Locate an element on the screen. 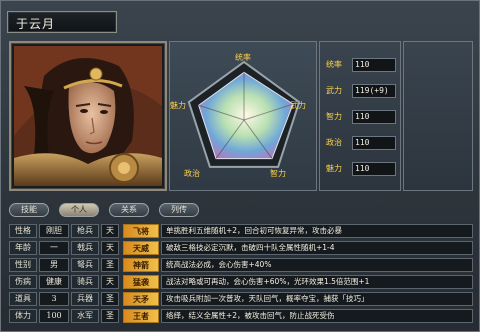 This screenshot has width=480, height=332. stat-label: 智力 is located at coordinates (334, 116).